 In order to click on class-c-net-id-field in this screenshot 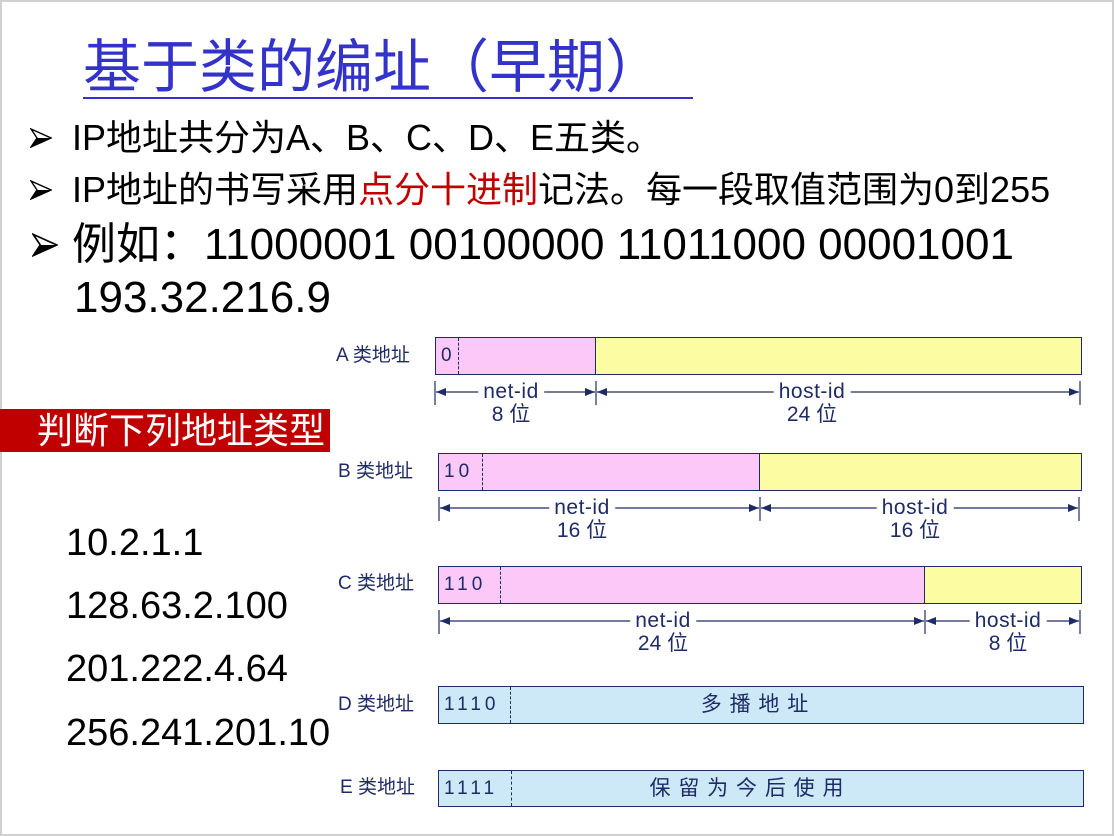, I will do `click(682, 585)`.